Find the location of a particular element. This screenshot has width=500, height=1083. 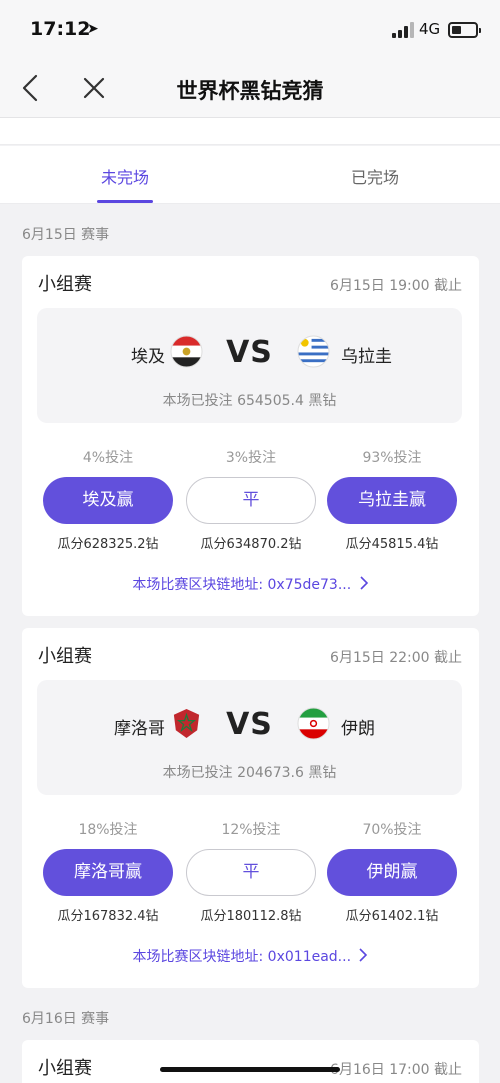

bet-home-win-button: 埃及赢 is located at coordinates (108, 500).